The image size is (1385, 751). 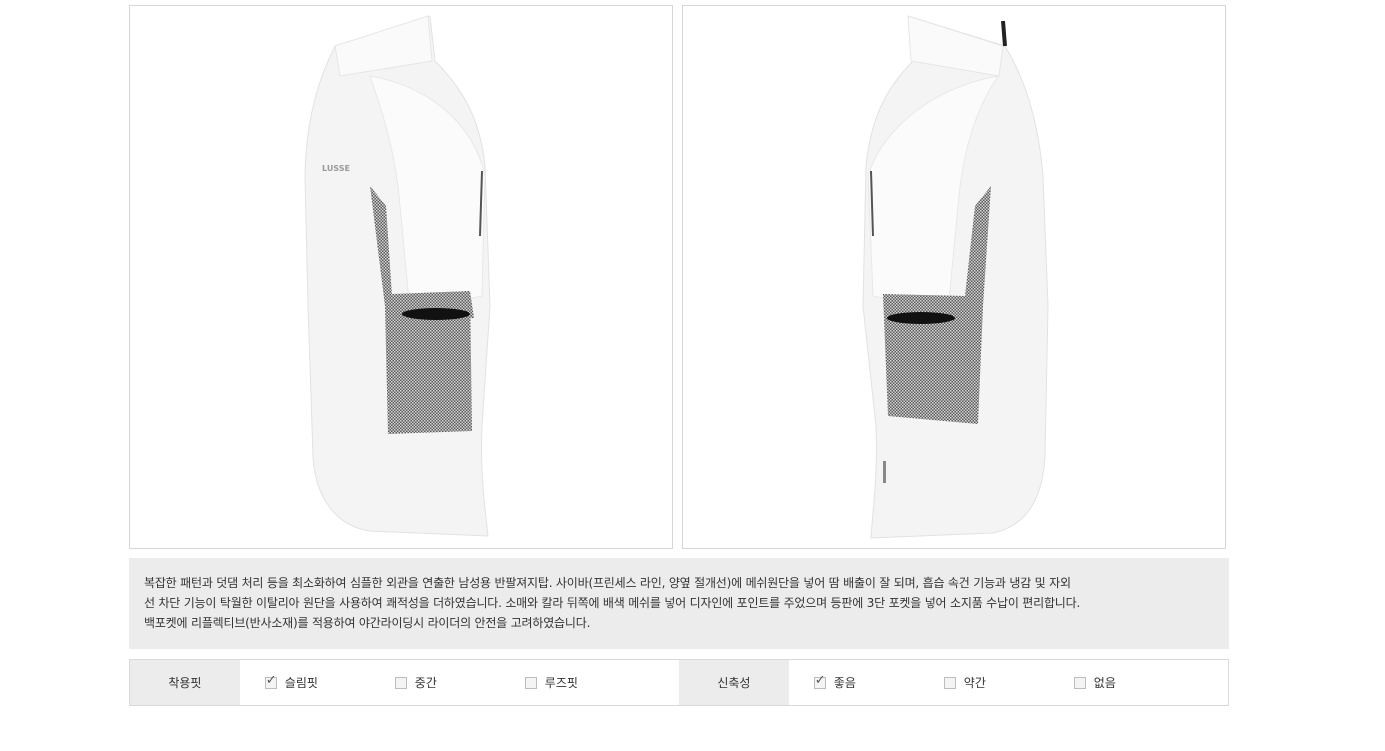 I want to click on stretch-option-some: 약간, so click(x=984, y=682).